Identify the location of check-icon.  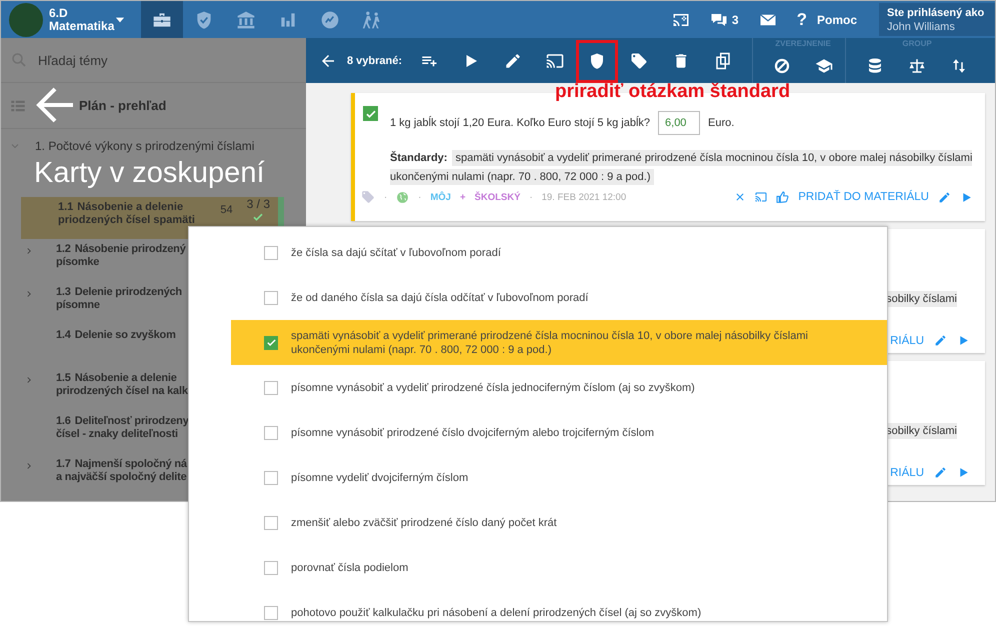
(271, 342).